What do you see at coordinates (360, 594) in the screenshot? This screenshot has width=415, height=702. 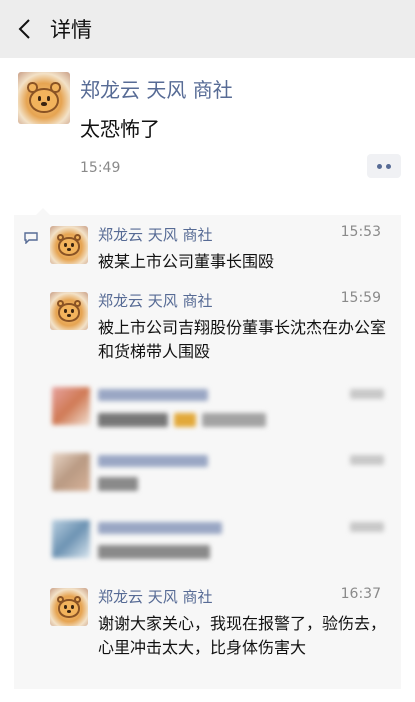 I see `comment-timestamp: 16:37` at bounding box center [360, 594].